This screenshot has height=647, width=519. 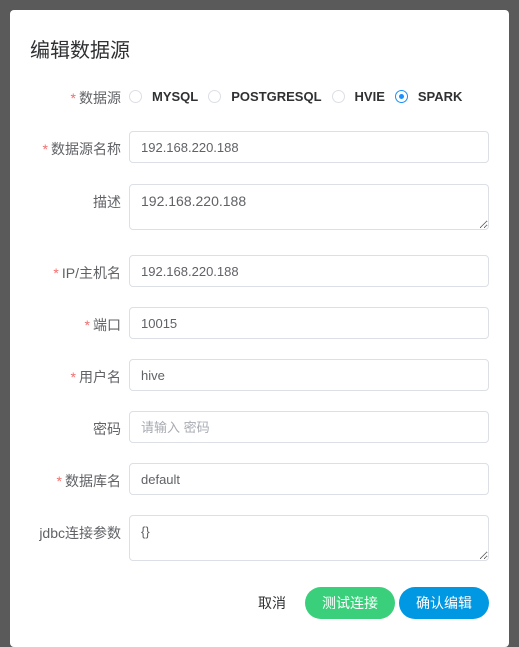 I want to click on test-connection-button: 测试连接, so click(x=350, y=603).